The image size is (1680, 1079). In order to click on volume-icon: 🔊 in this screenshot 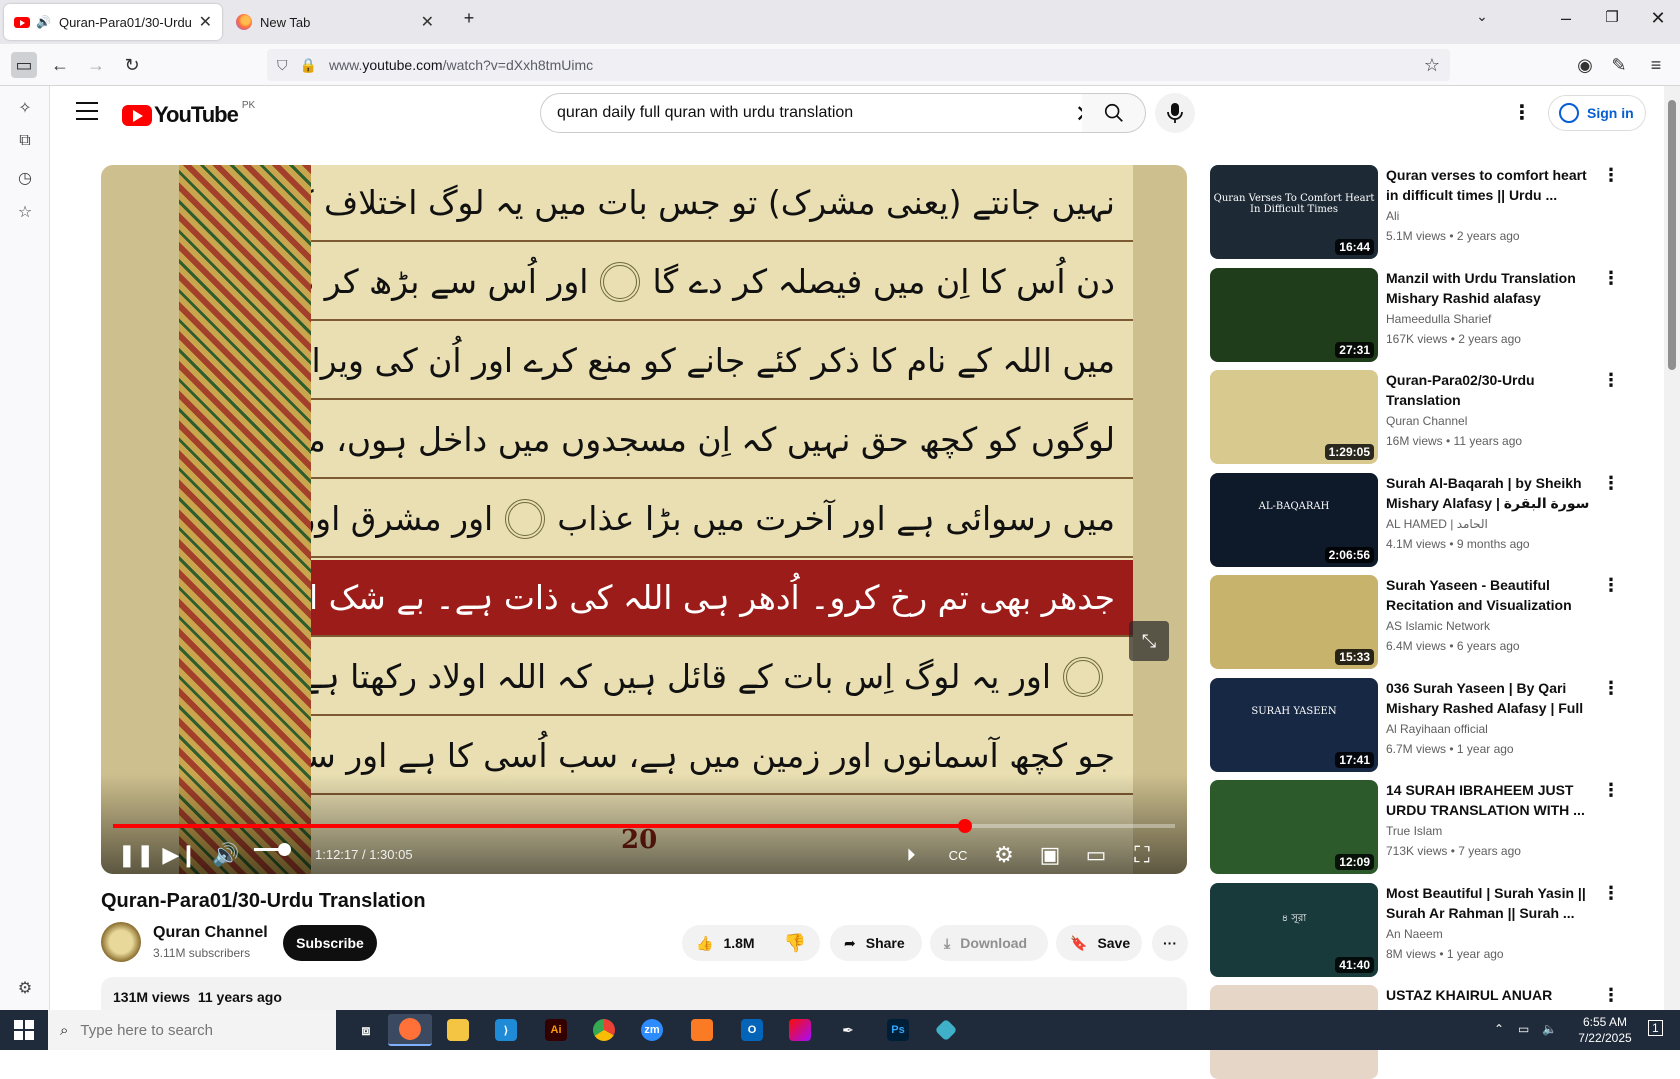, I will do `click(226, 855)`.